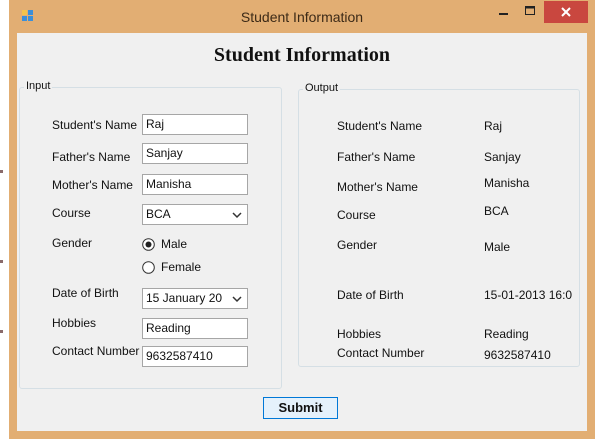  I want to click on hobbies-label: Hobbies, so click(74, 323).